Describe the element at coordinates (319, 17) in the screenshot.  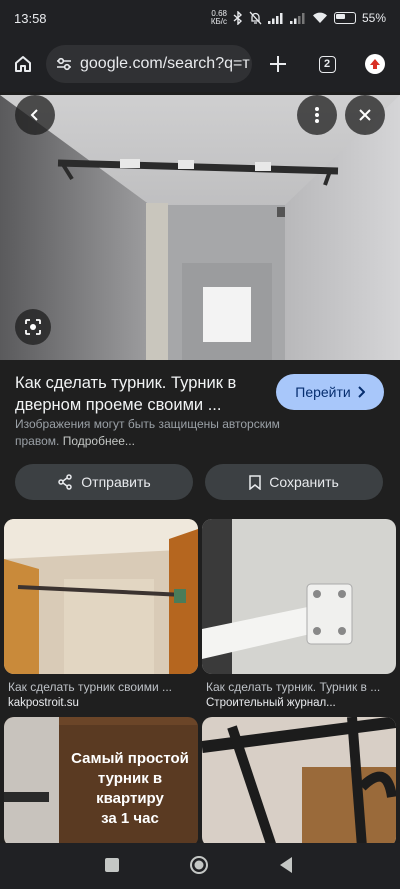
I see `wifi-icon` at that location.